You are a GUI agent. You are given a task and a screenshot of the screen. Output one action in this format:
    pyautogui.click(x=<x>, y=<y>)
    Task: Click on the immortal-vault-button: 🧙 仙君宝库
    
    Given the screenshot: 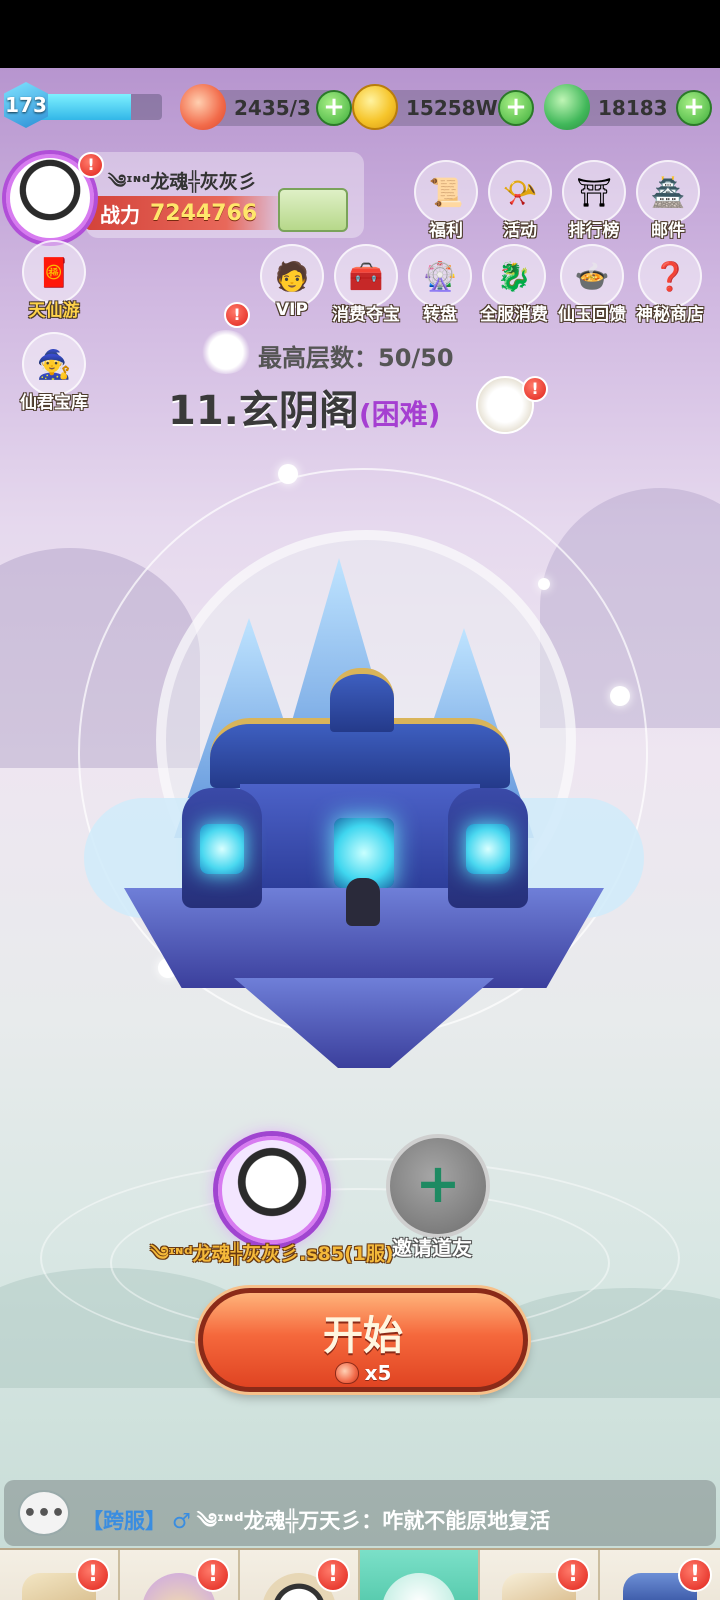 What is the action you would take?
    pyautogui.click(x=54, y=372)
    